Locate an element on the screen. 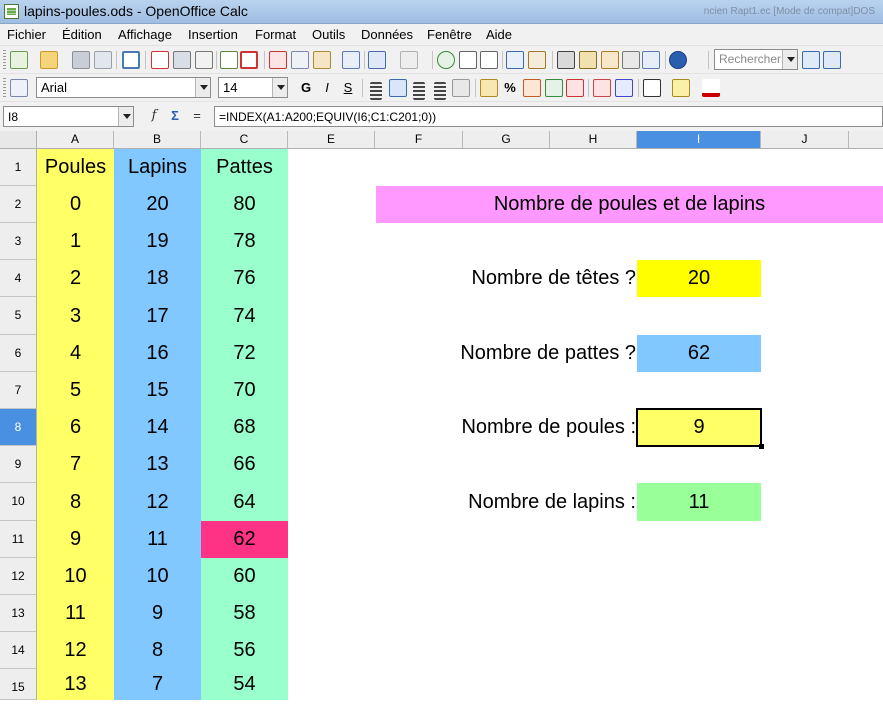 Image resolution: width=883 pixels, height=705 pixels. lapins-label: Nombre de lapins : is located at coordinates (528, 502).